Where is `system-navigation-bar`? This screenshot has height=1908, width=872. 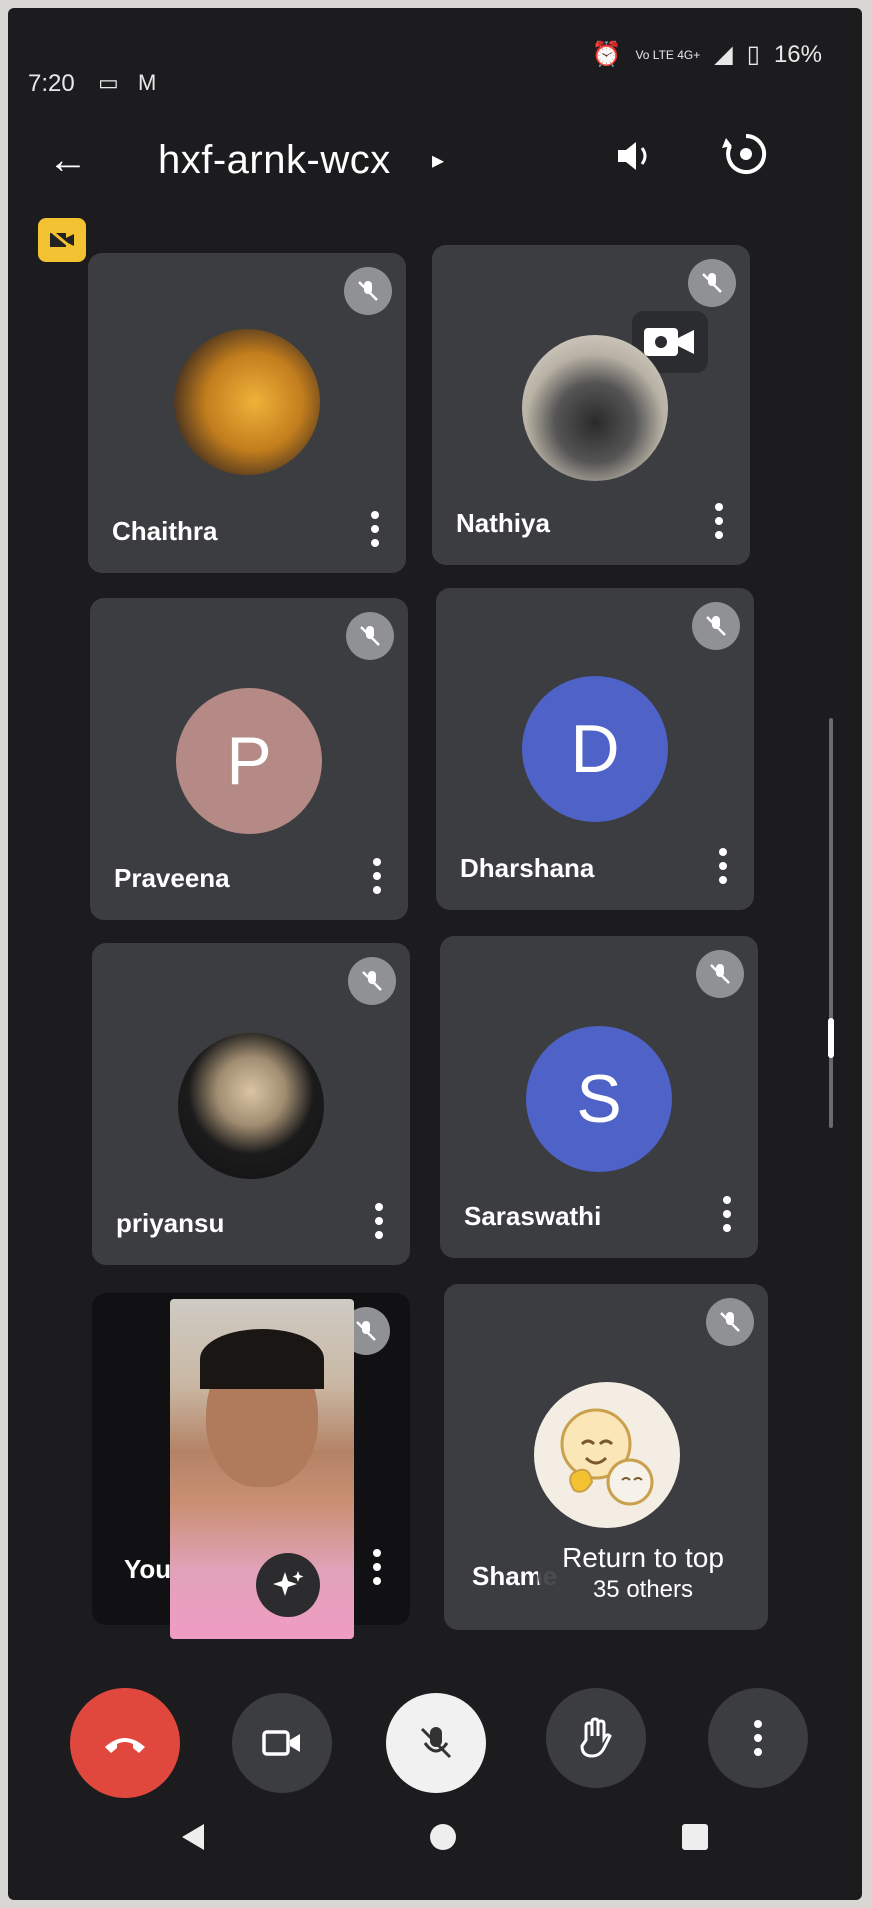 system-navigation-bar is located at coordinates (435, 1853).